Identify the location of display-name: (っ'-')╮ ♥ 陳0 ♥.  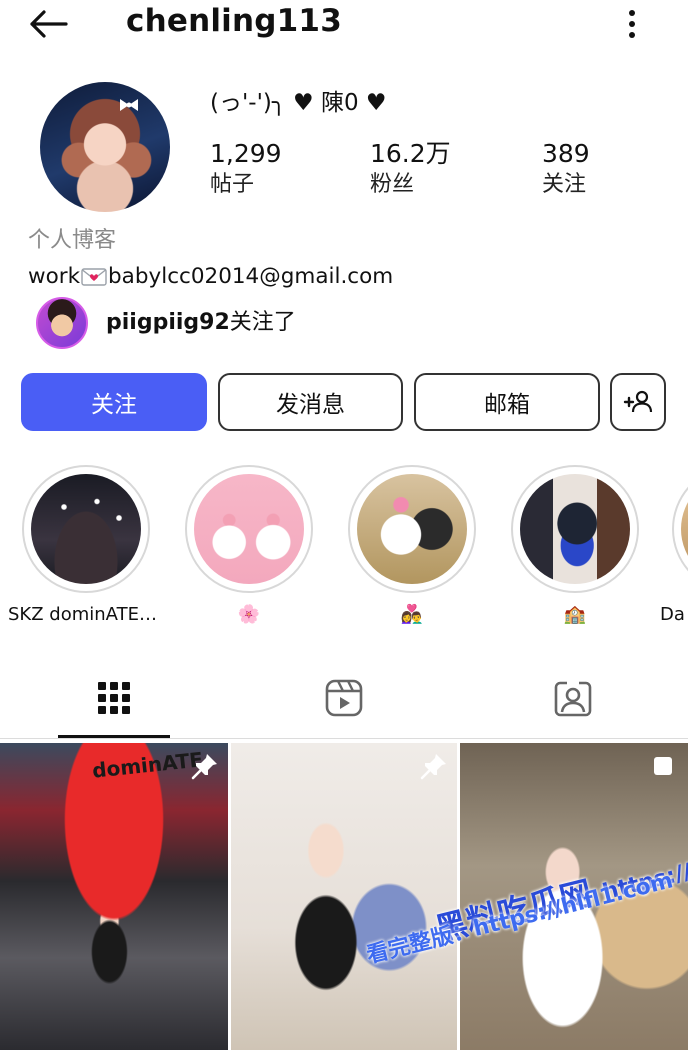
(298, 103).